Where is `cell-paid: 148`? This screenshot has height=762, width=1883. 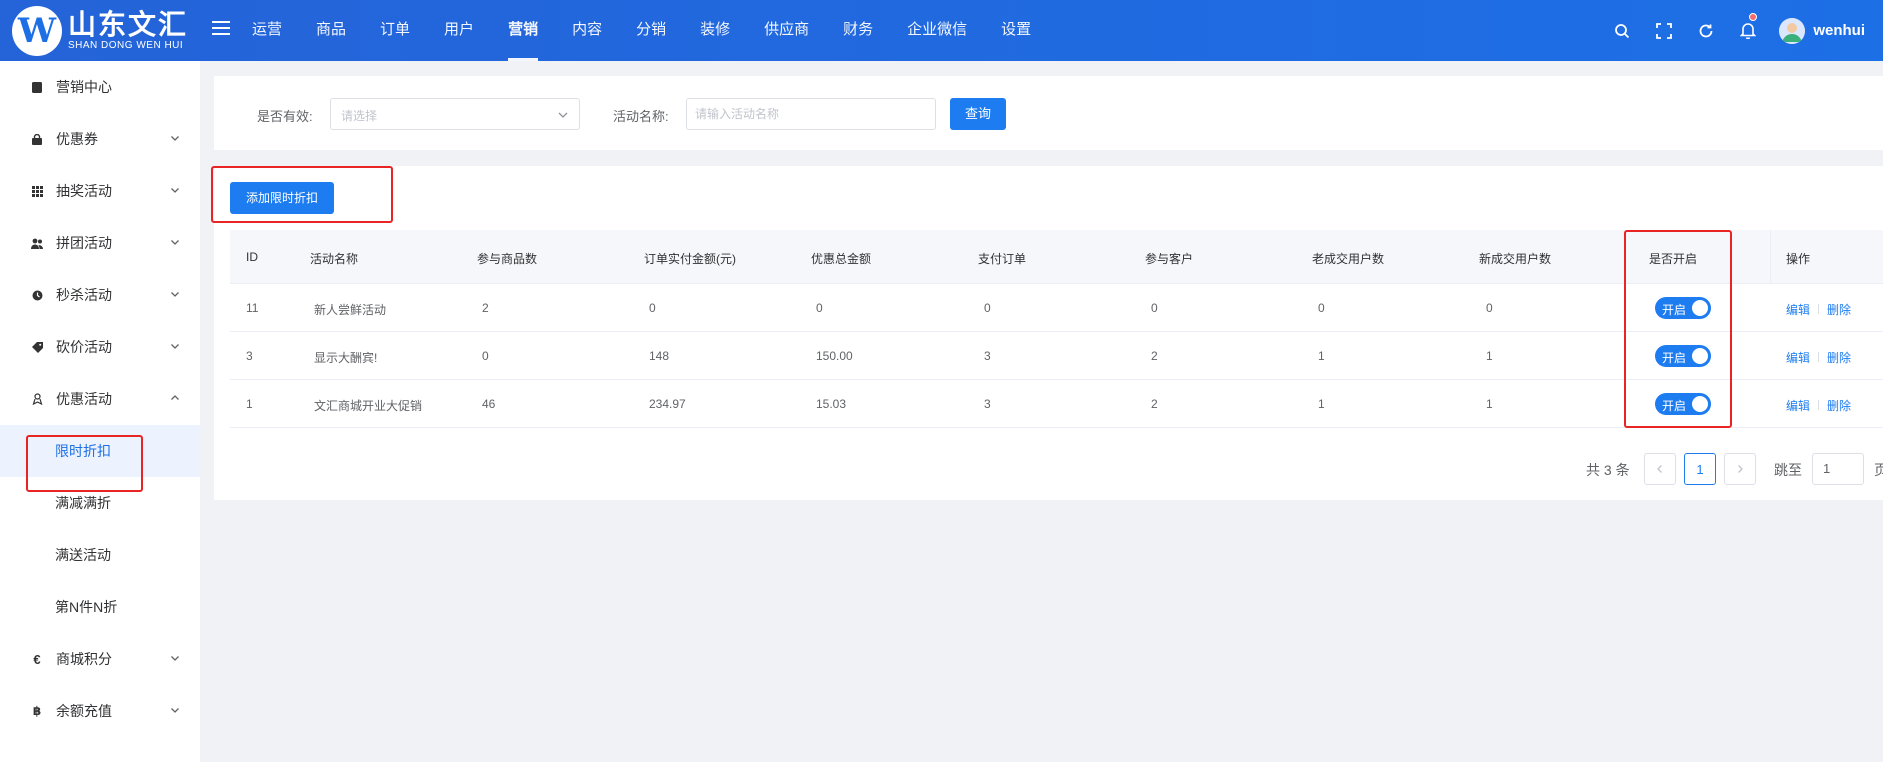 cell-paid: 148 is located at coordinates (659, 356).